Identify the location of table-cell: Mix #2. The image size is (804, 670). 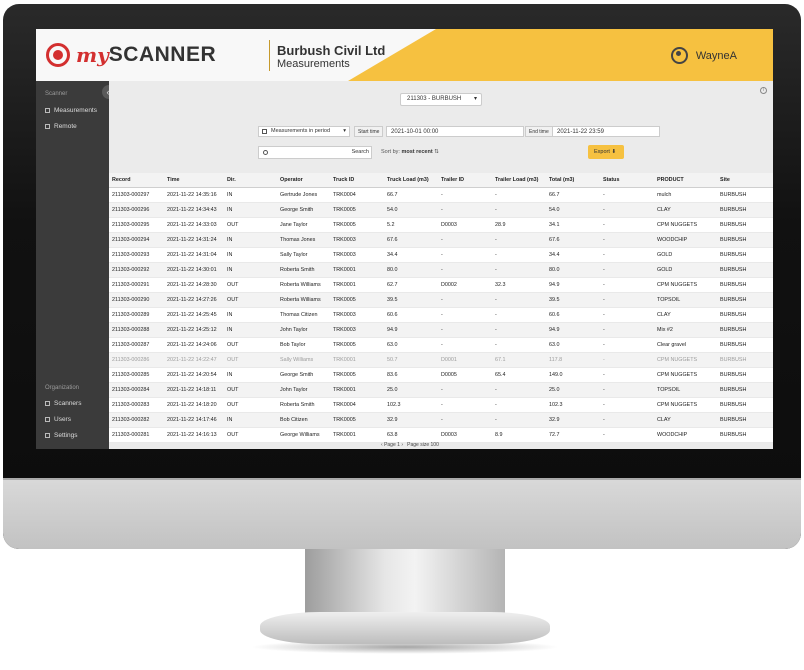
(665, 330).